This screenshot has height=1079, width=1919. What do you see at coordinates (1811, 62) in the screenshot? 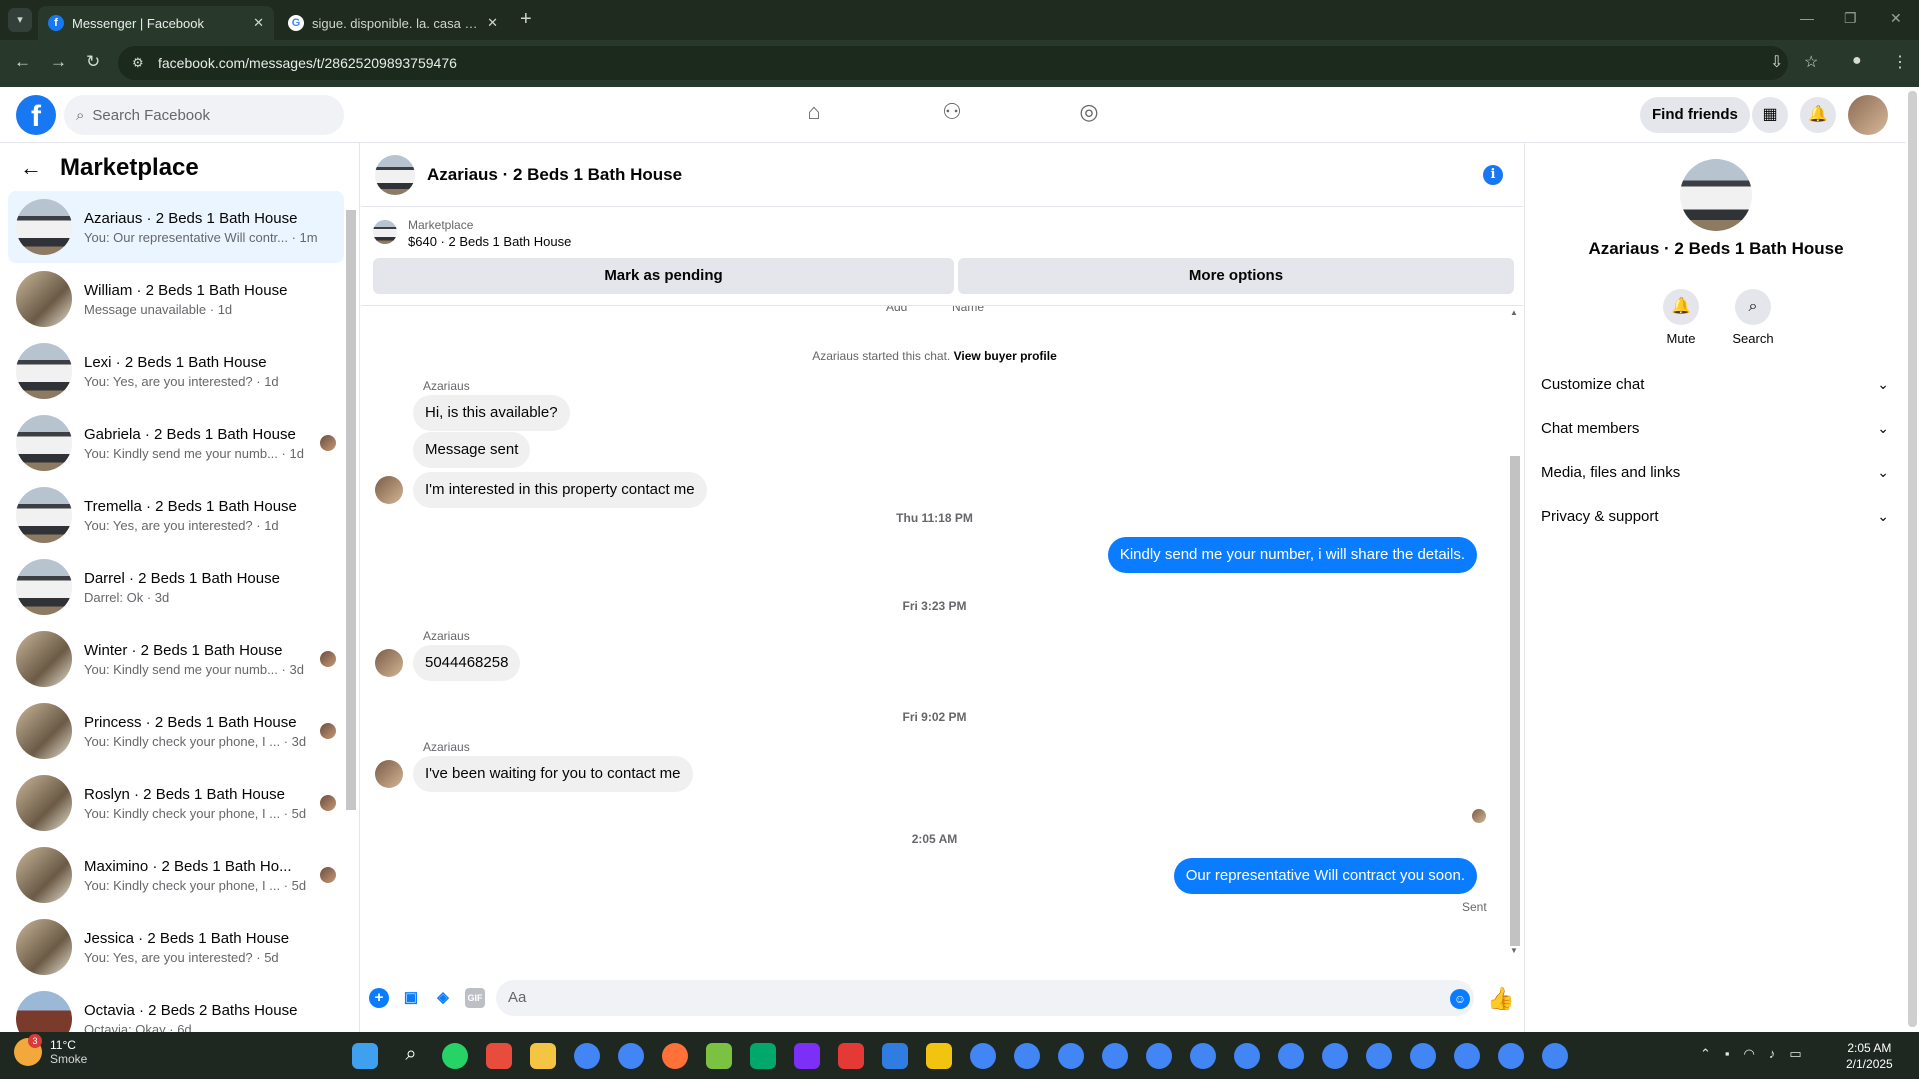
I see `bookmark-star-icon: ☆` at bounding box center [1811, 62].